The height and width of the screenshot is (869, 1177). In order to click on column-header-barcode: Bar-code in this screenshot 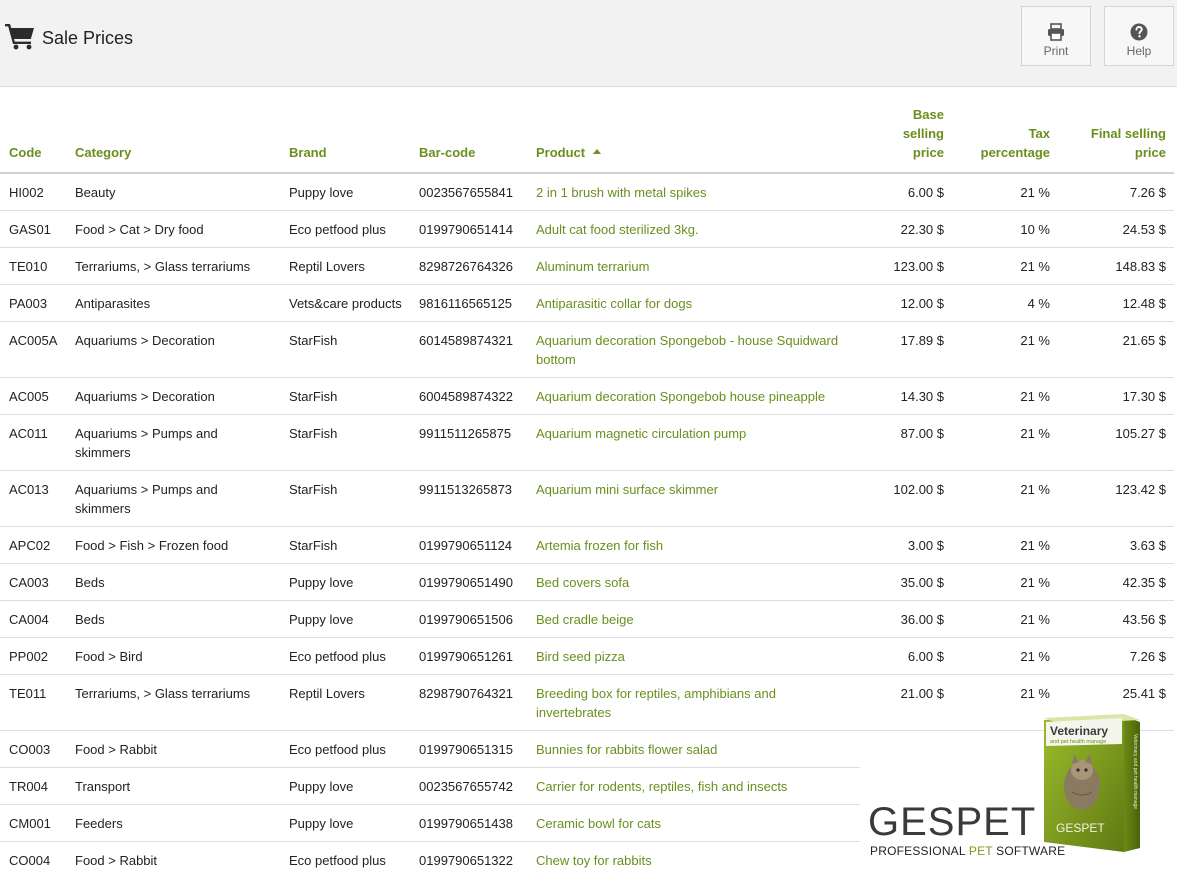, I will do `click(468, 139)`.